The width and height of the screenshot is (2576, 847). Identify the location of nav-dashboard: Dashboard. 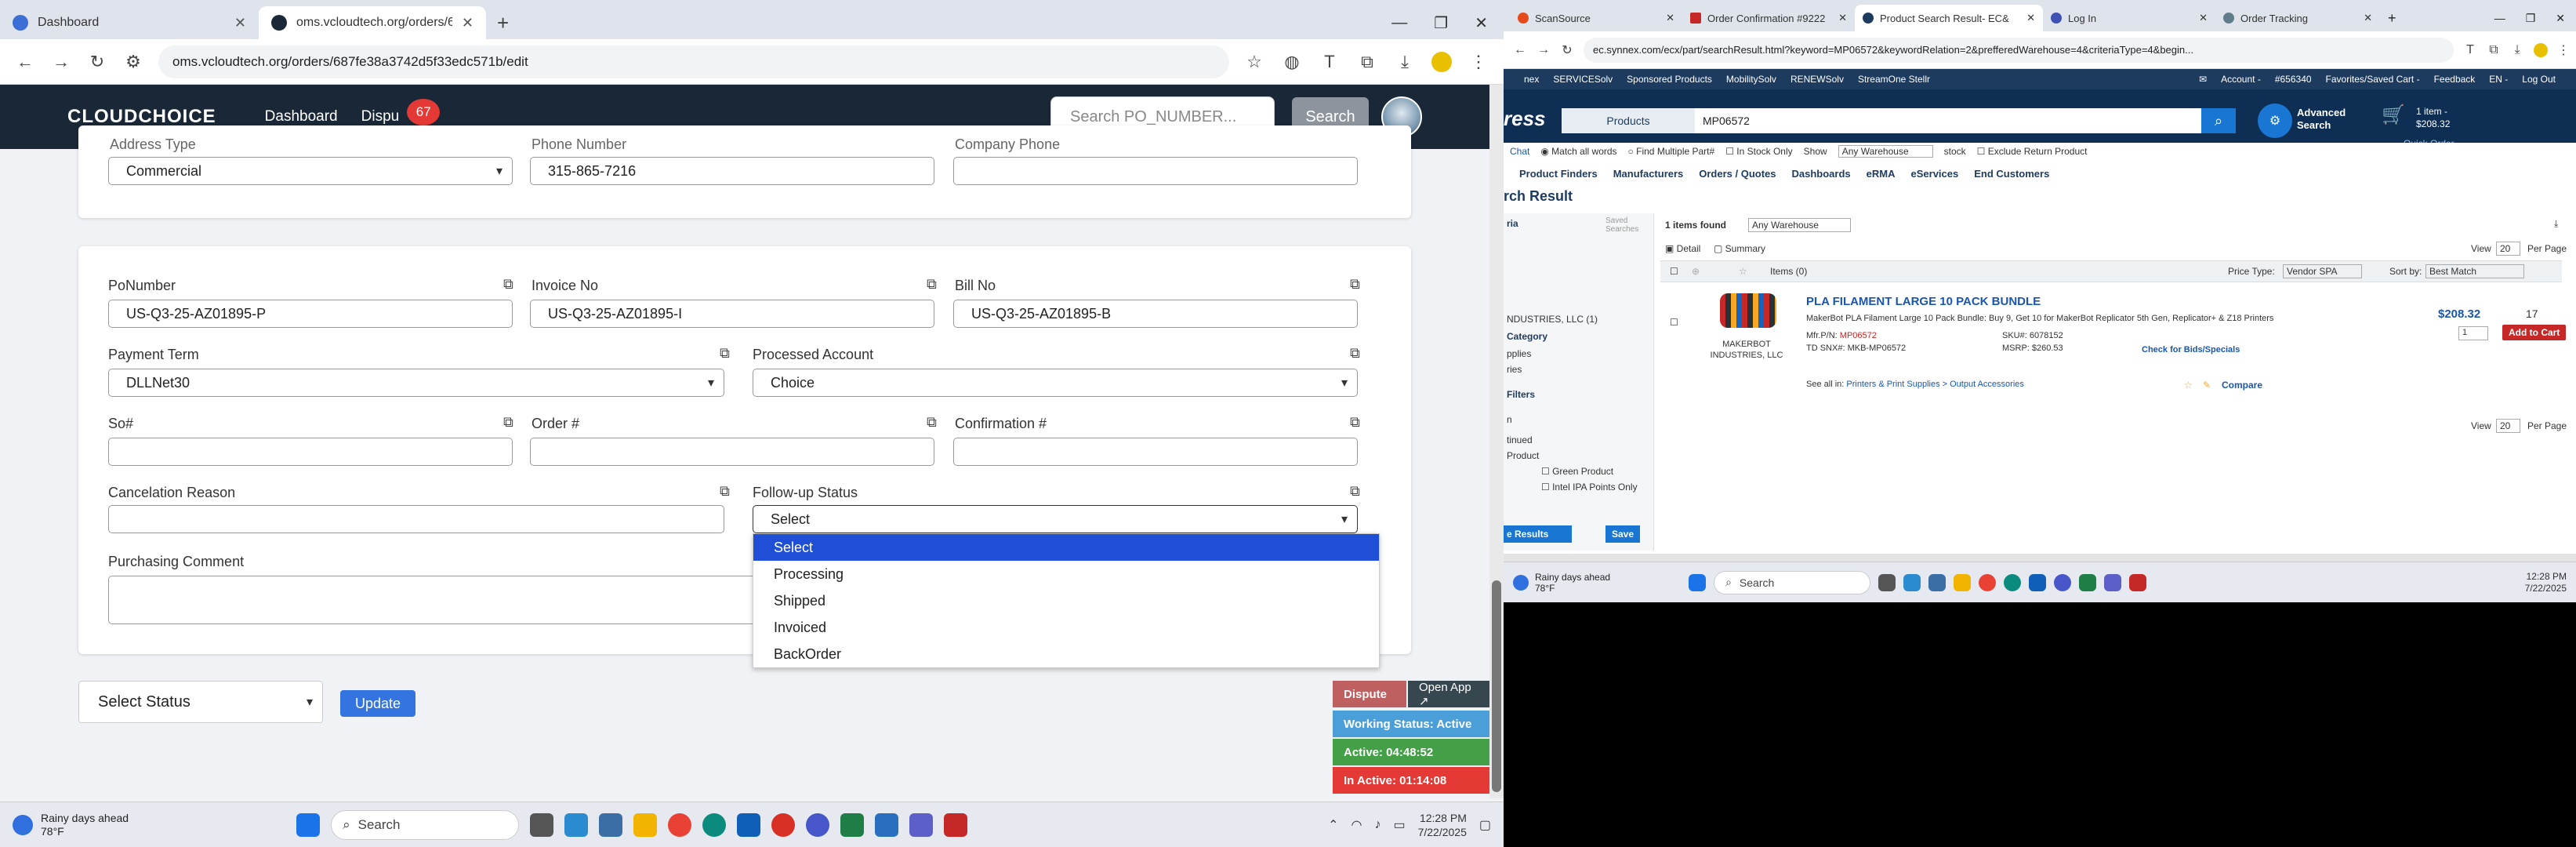
(302, 116).